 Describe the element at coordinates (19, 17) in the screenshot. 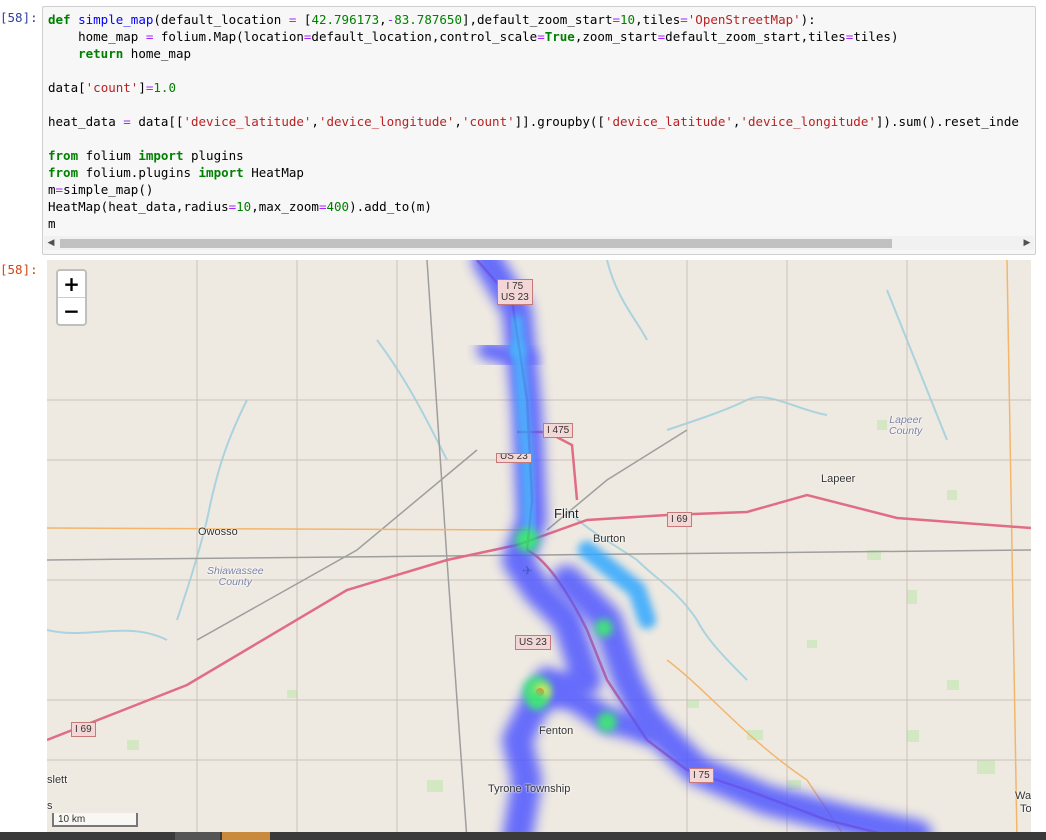

I see `input-prompt: [58]:` at that location.